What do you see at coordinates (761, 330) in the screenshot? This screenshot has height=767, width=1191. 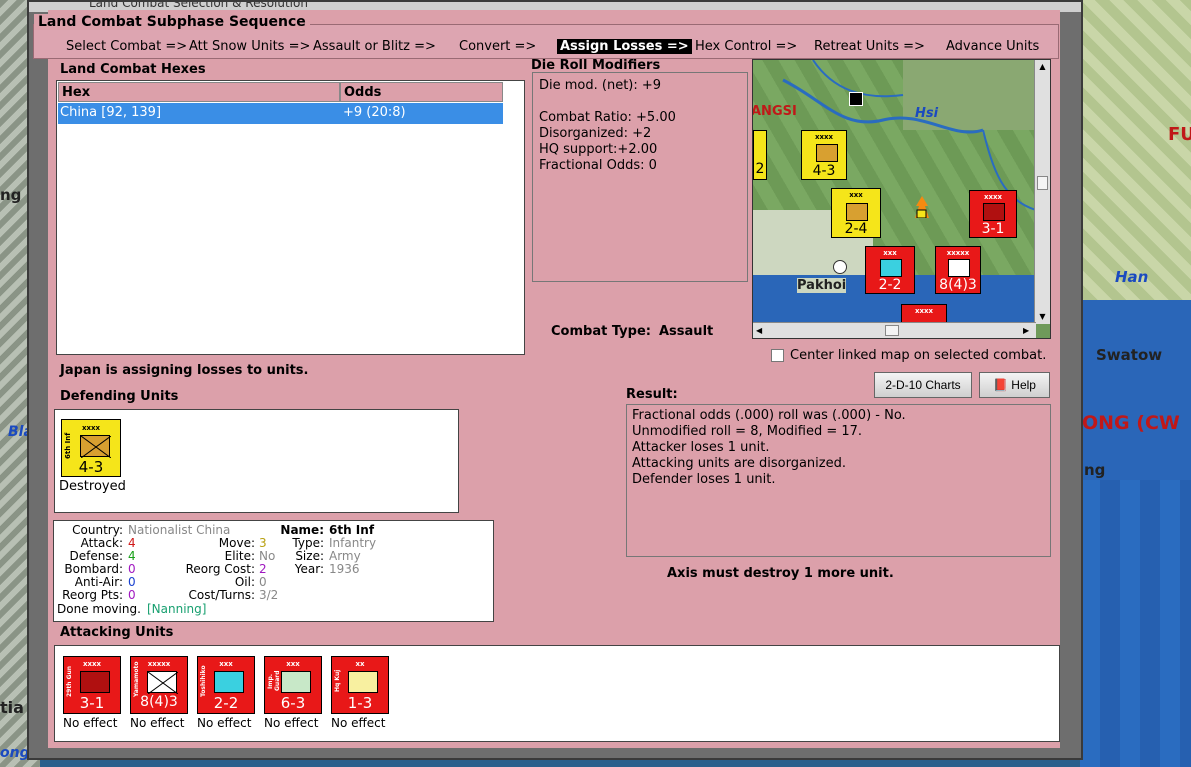 I see `scroll-left-icon: ◀` at bounding box center [761, 330].